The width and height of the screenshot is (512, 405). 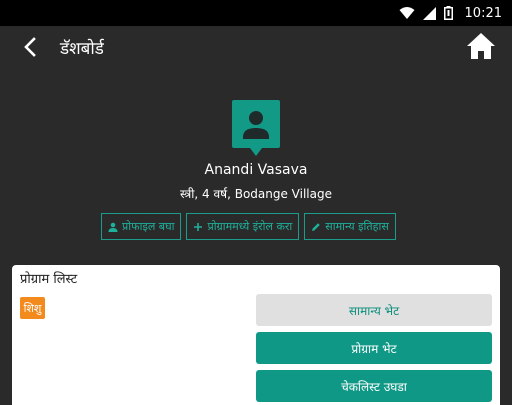 What do you see at coordinates (256, 13) in the screenshot?
I see `status-bar: 10:21` at bounding box center [256, 13].